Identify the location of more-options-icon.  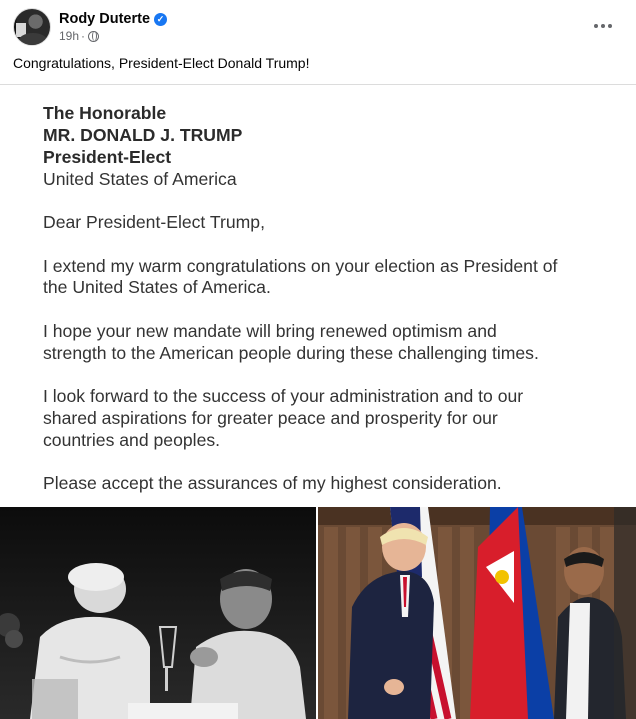
(603, 26).